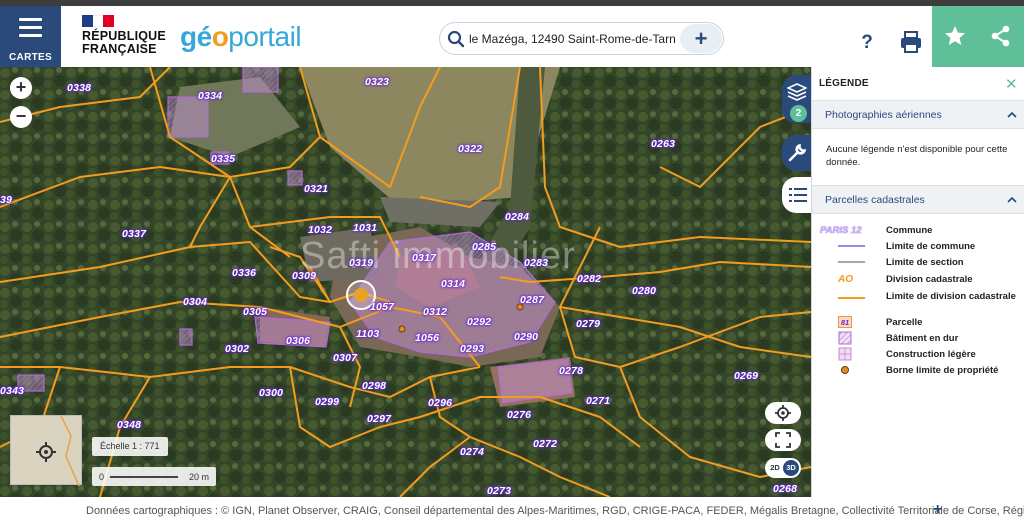  What do you see at coordinates (102, 477) in the screenshot?
I see `scale-start: 0` at bounding box center [102, 477].